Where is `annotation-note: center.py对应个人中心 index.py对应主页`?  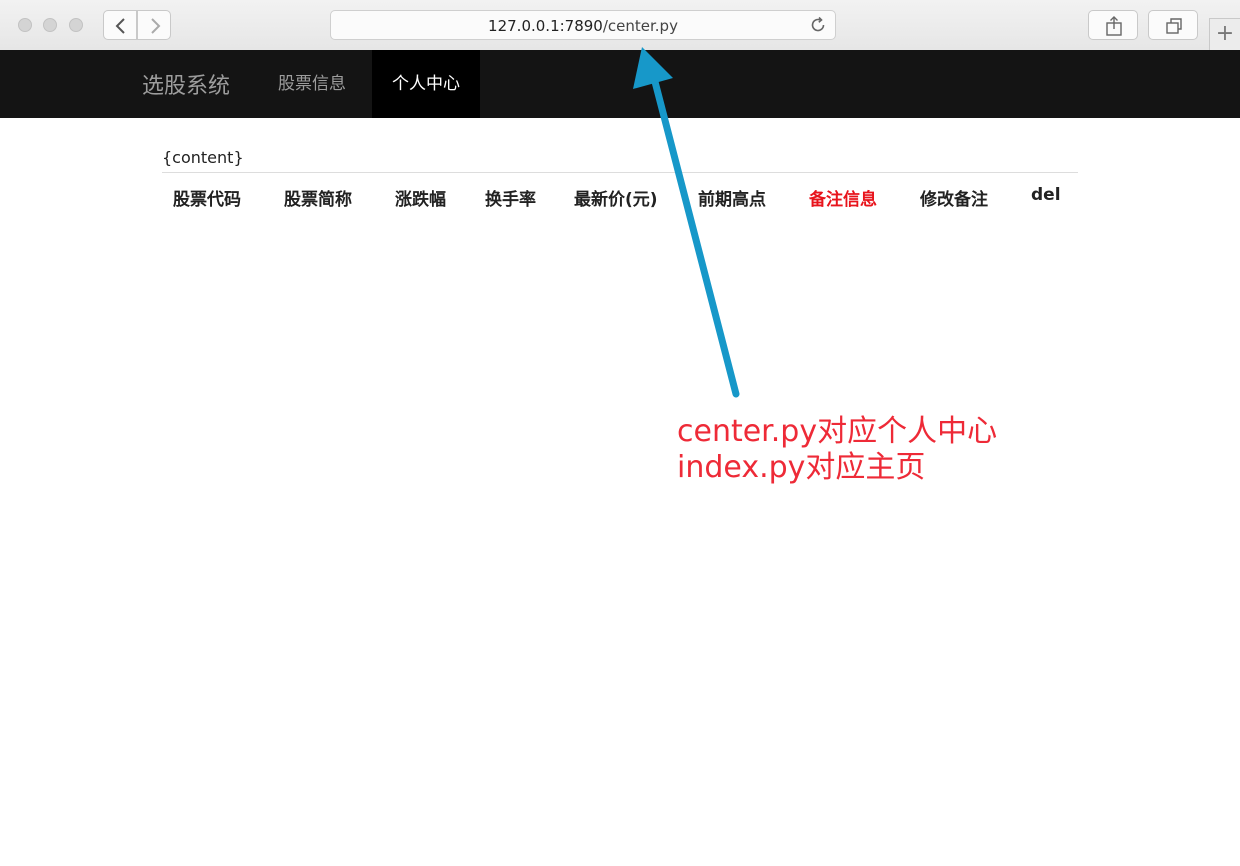
annotation-note: center.py对应个人中心 index.py对应主页 is located at coordinates (837, 450).